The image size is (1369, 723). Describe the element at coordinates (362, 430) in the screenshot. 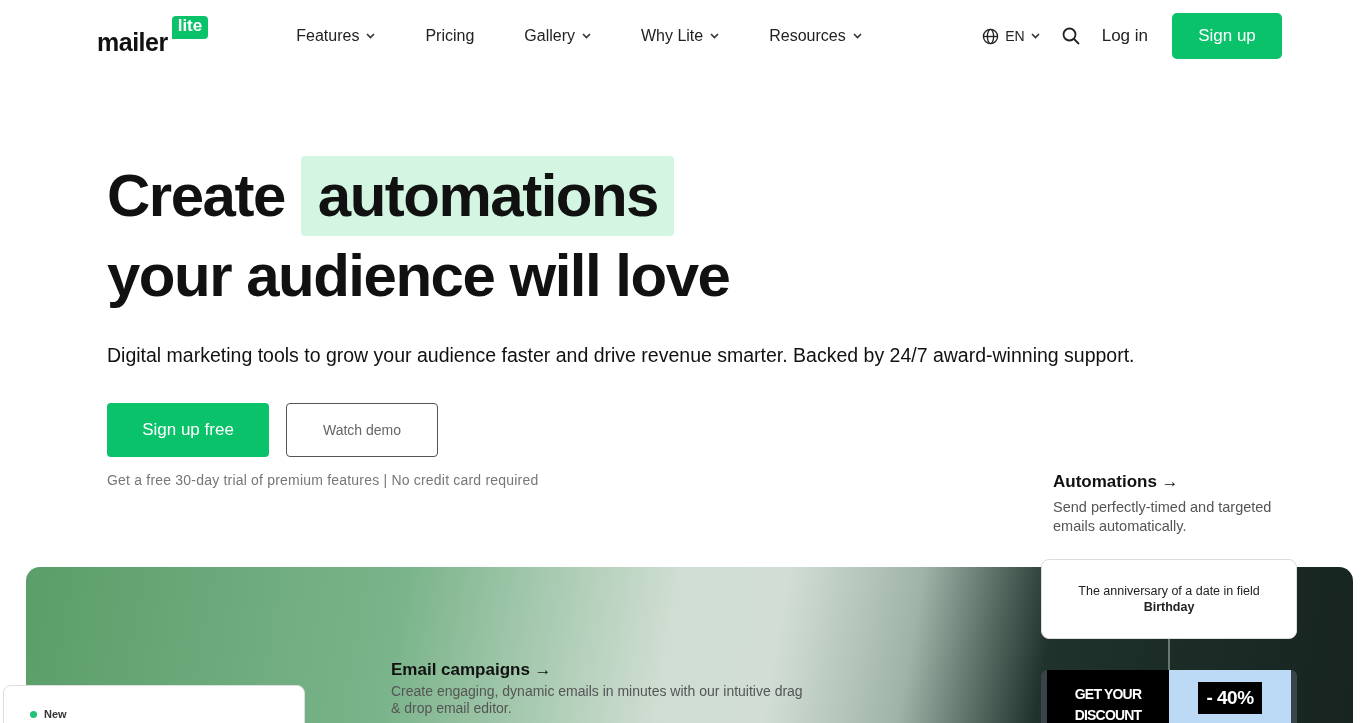

I see `watch-demo-button: Watch demo` at that location.